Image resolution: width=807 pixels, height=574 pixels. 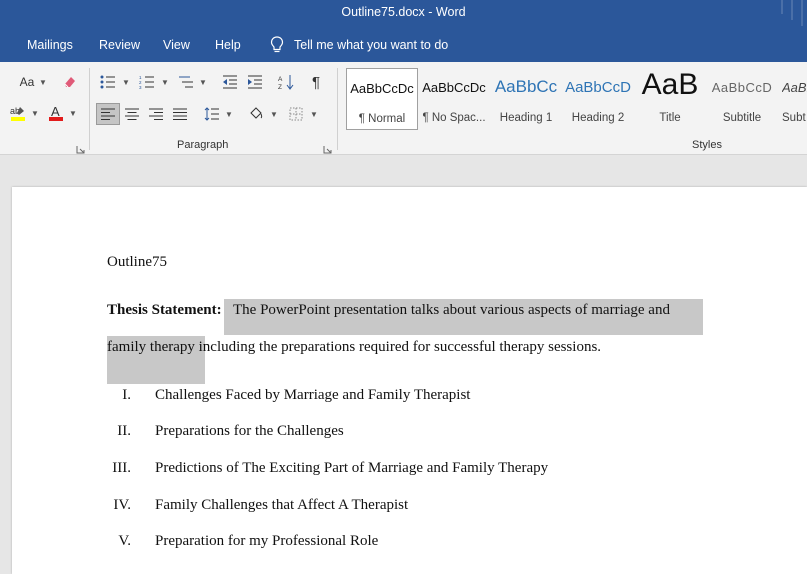 I want to click on show-formatting-marks-button: ¶, so click(x=316, y=82).